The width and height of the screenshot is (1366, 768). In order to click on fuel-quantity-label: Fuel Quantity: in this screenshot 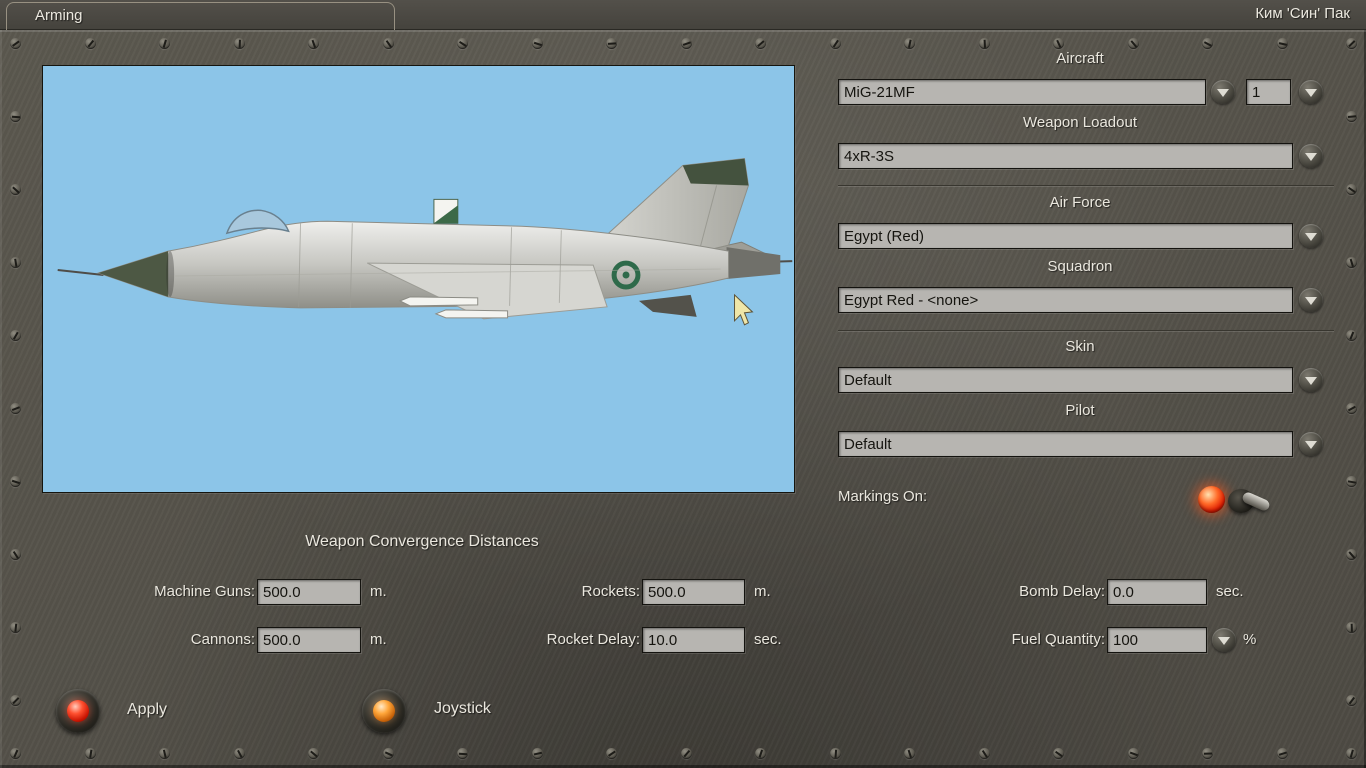, I will do `click(1058, 639)`.